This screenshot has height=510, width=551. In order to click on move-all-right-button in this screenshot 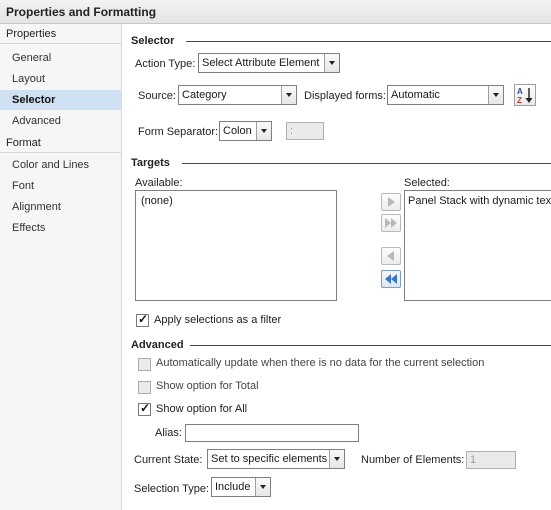, I will do `click(391, 223)`.